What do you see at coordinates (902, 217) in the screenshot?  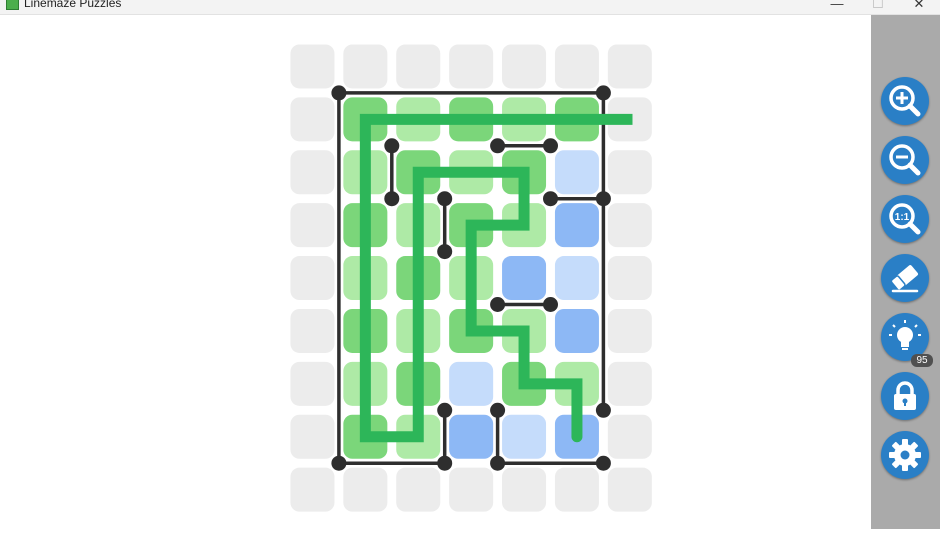 I see `zoom-reset-label: 1:1` at bounding box center [902, 217].